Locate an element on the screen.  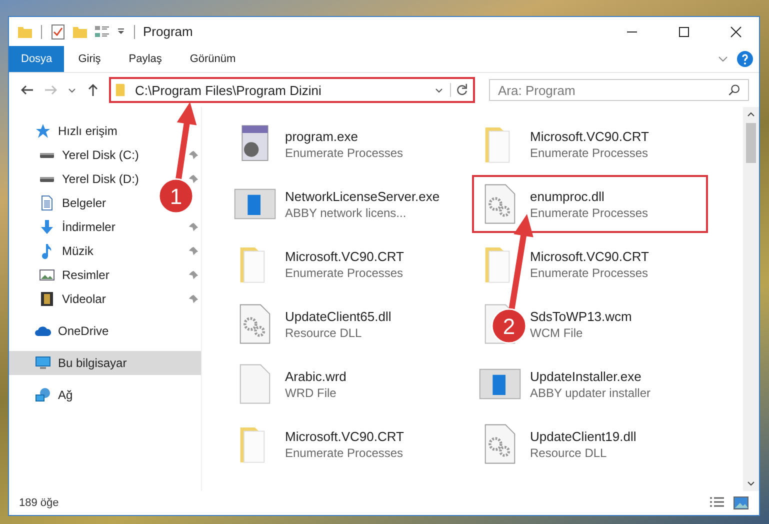
sidebar-item: Belgeler is located at coordinates (84, 203).